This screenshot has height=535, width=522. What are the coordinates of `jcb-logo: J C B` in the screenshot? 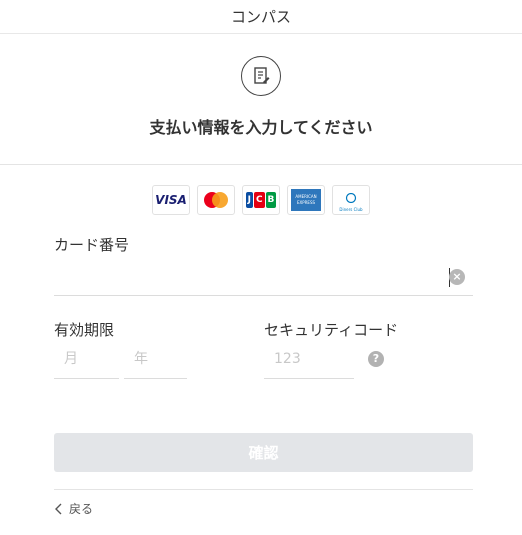 It's located at (261, 200).